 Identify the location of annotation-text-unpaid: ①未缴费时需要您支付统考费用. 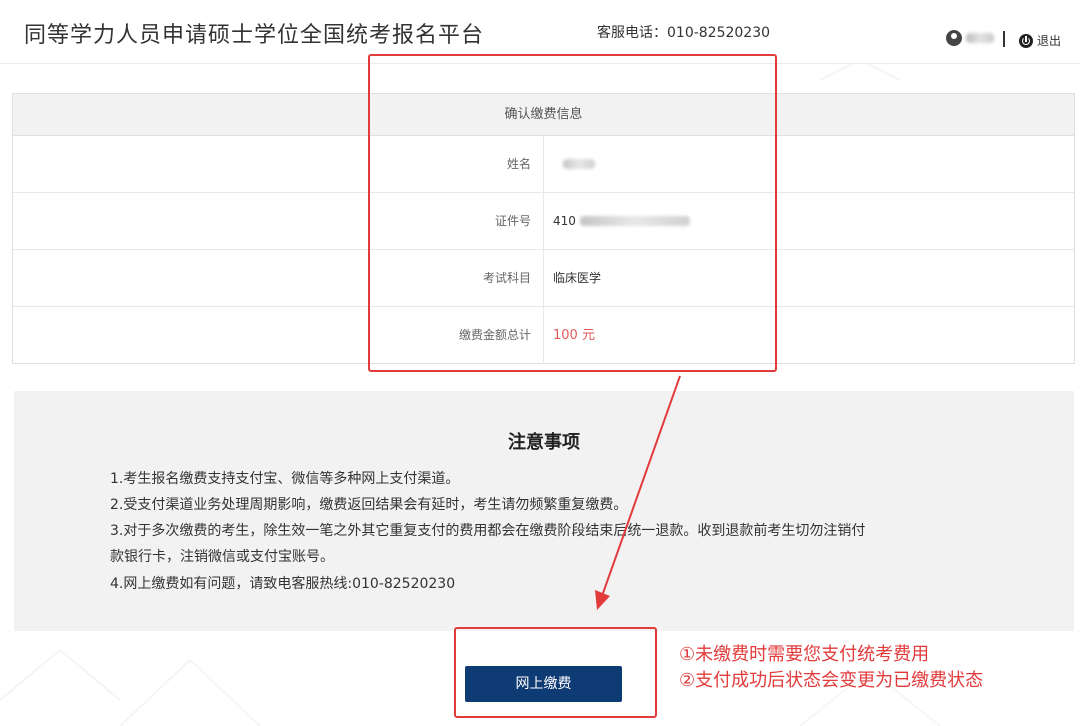
(804, 654).